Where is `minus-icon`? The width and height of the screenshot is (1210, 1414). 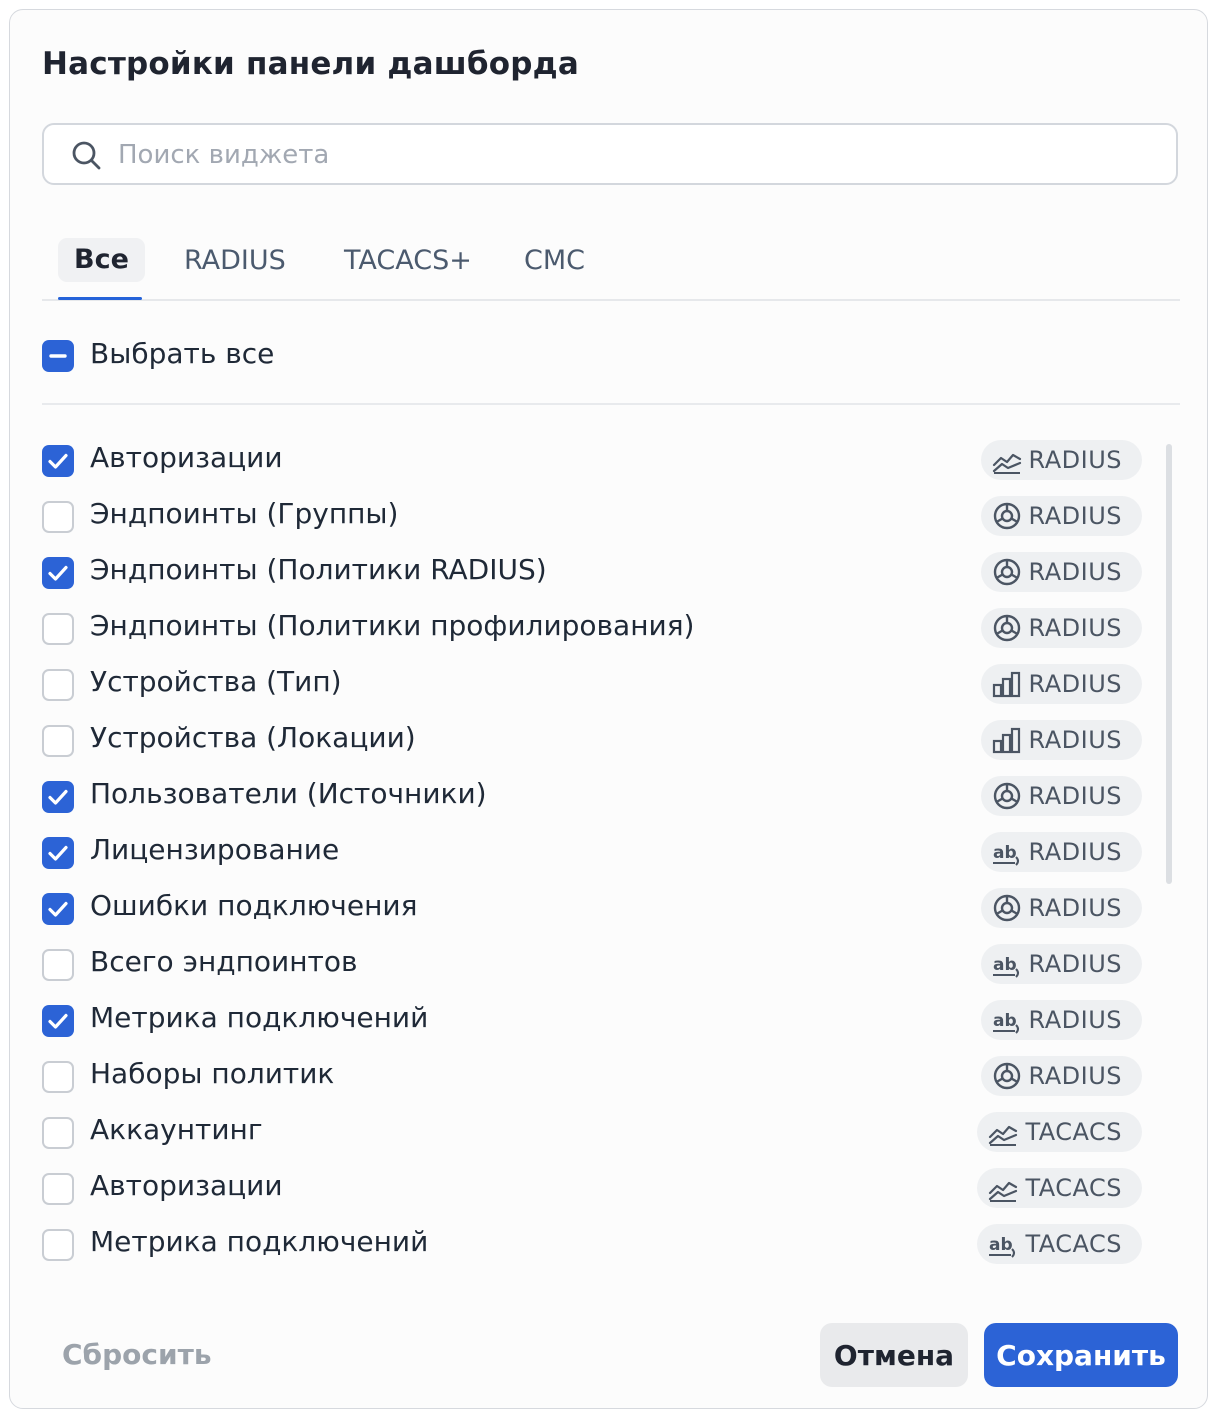 minus-icon is located at coordinates (58, 356).